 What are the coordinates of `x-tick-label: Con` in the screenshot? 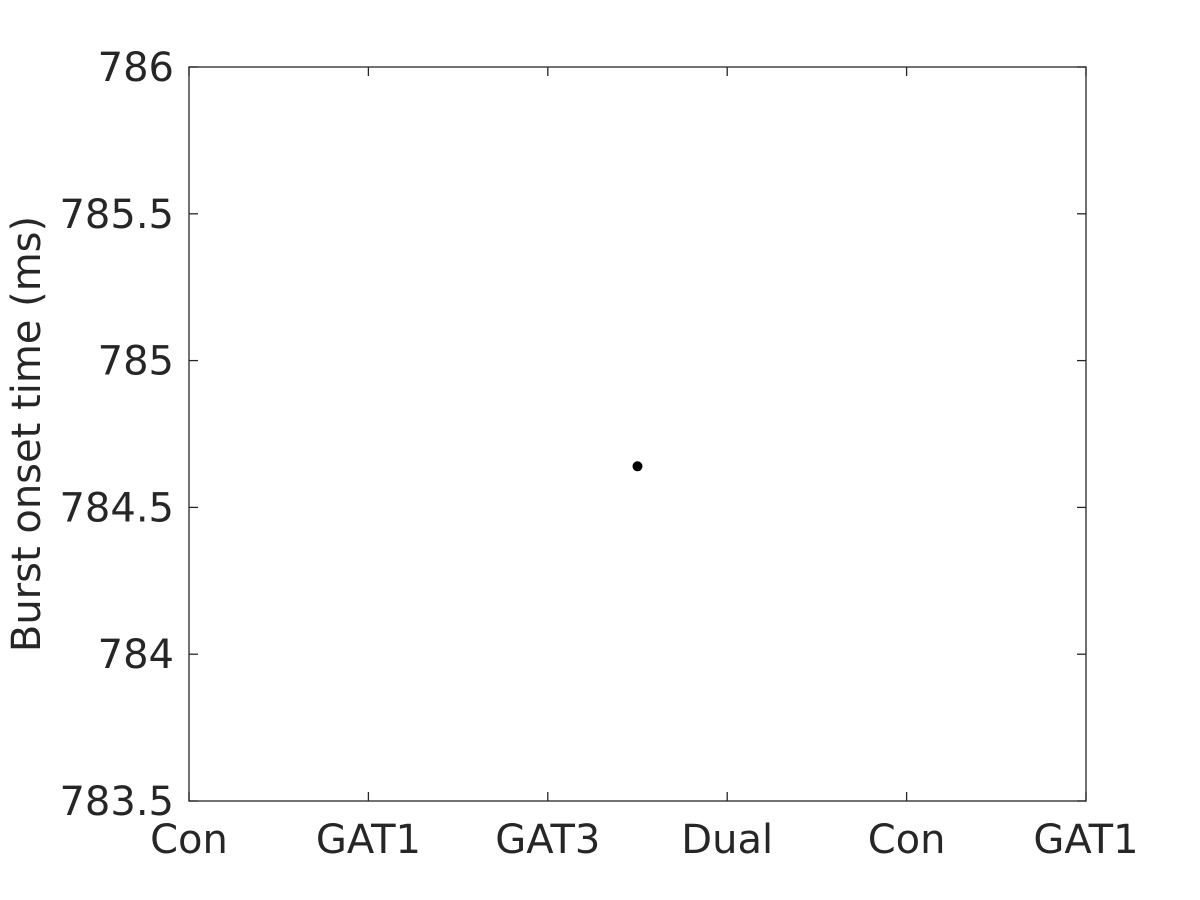 It's located at (907, 840).